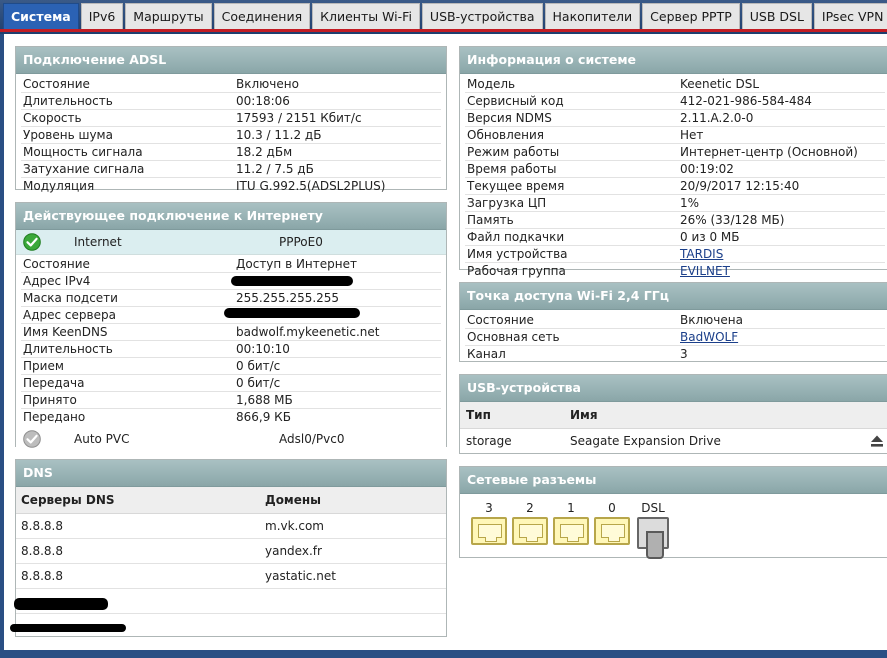  What do you see at coordinates (746, 101) in the screenshot?
I see `info-value: 412-021-986-584-484` at bounding box center [746, 101].